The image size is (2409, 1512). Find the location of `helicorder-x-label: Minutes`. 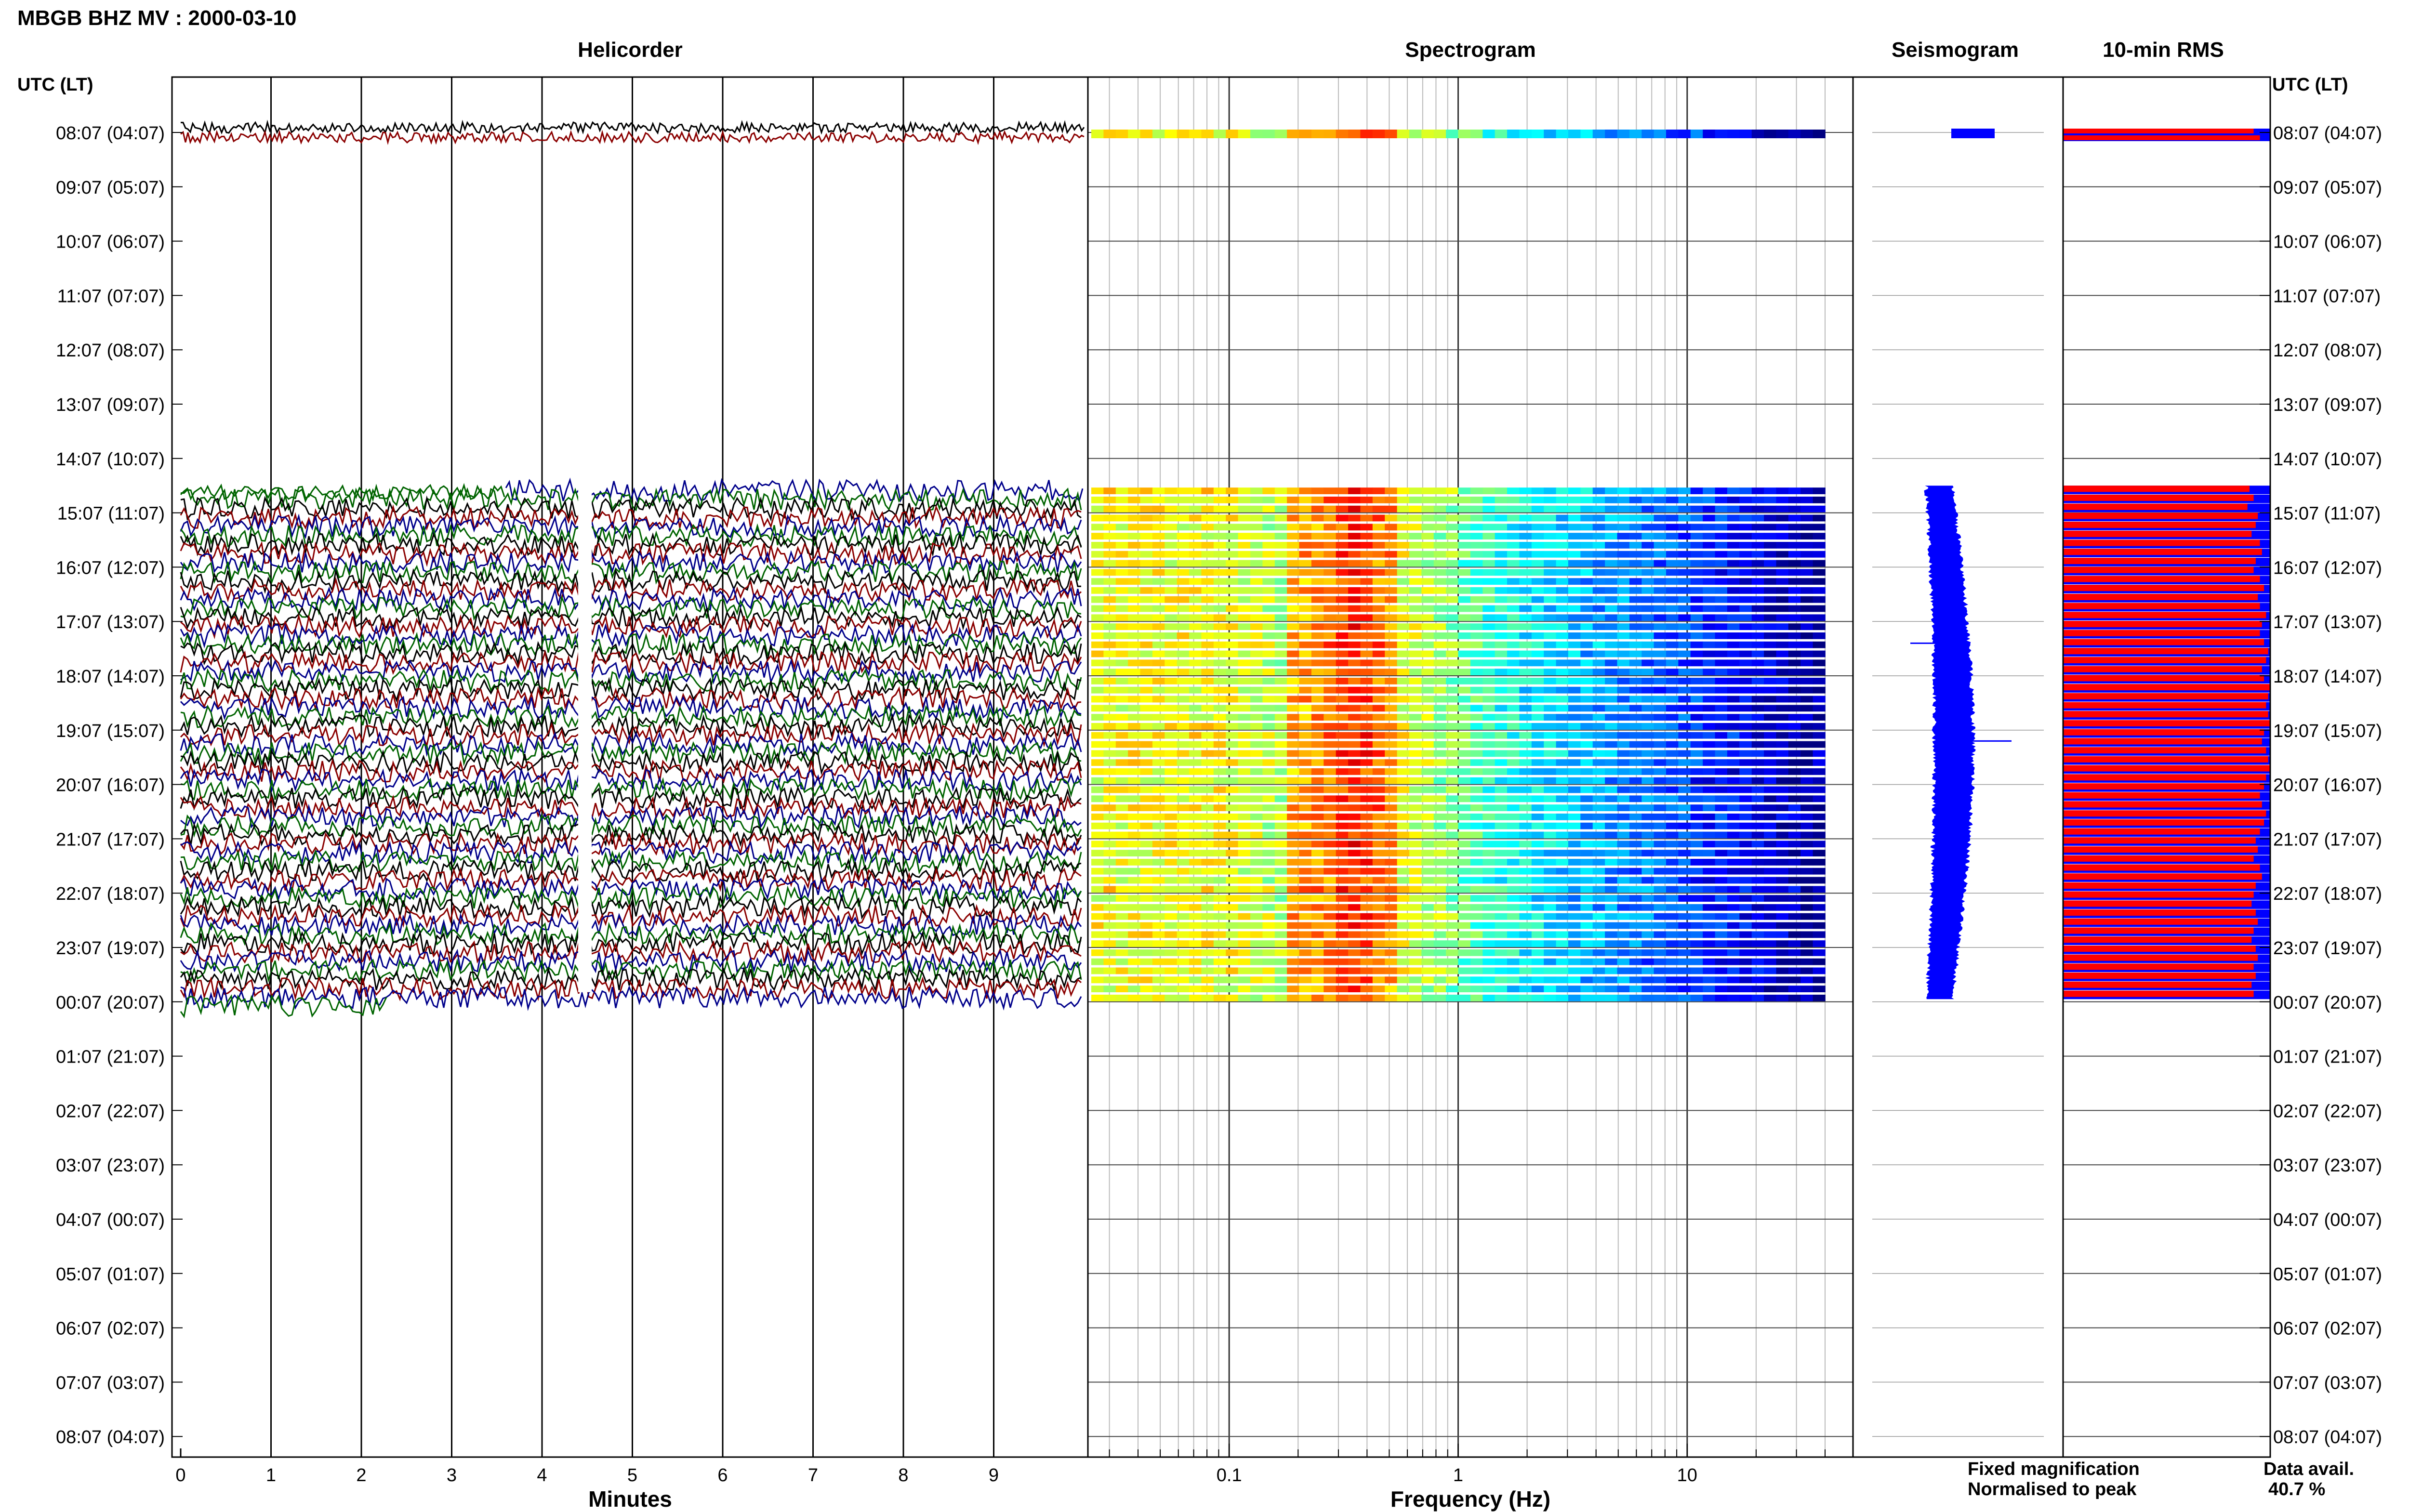

helicorder-x-label: Minutes is located at coordinates (630, 1499).